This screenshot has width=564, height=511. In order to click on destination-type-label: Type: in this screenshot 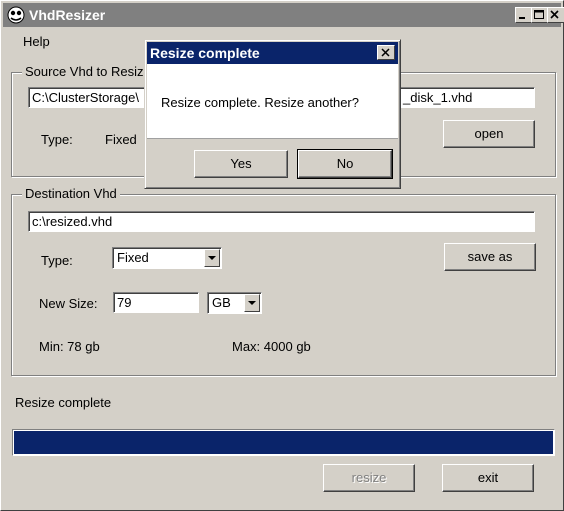, I will do `click(57, 260)`.